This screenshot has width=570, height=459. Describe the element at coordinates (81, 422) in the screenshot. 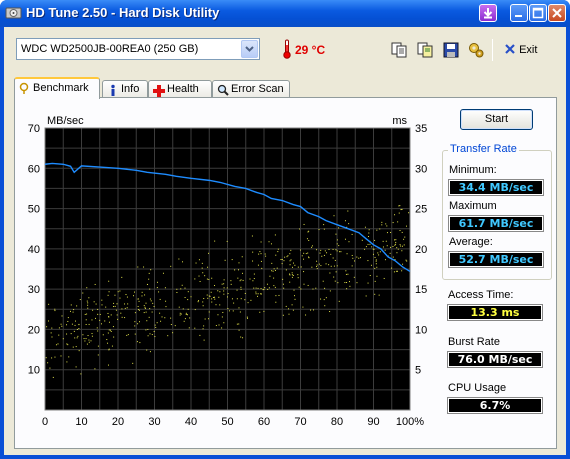

I see `x-tick-label: 10` at that location.